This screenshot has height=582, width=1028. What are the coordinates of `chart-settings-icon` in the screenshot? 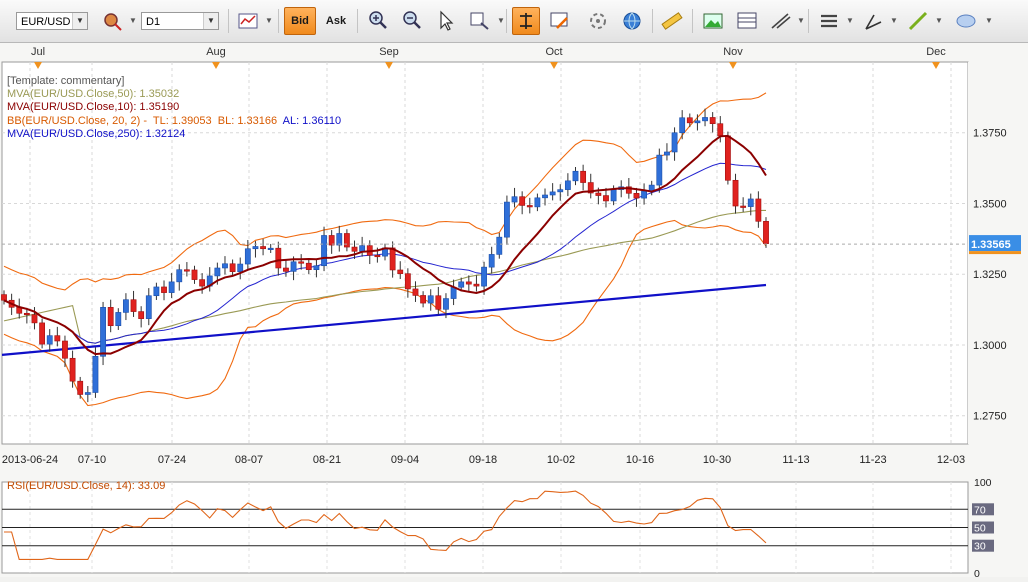 It's located at (112, 21).